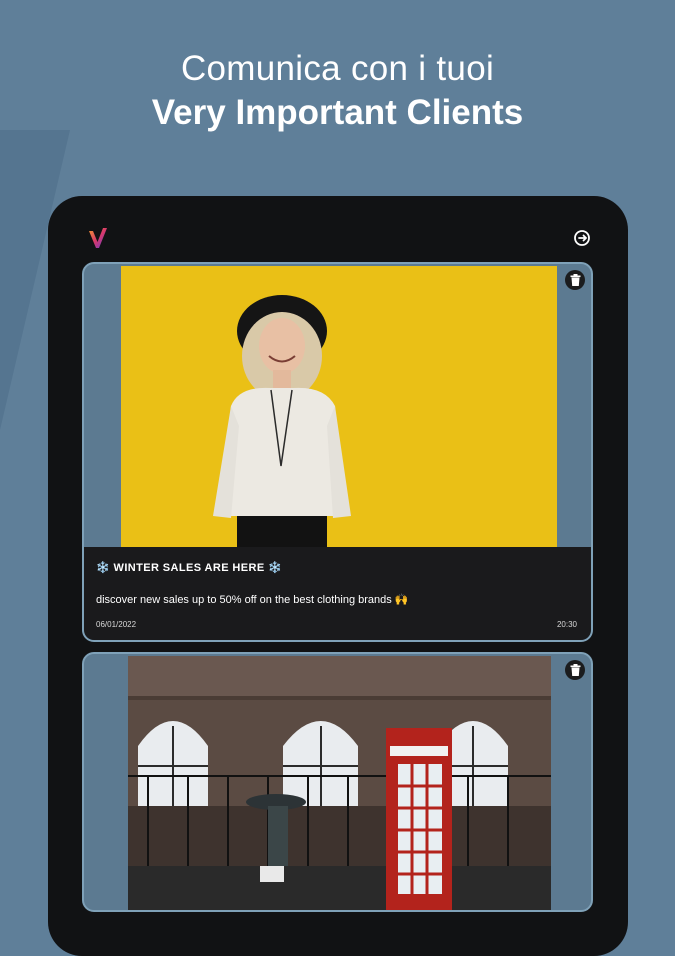 The image size is (675, 956). I want to click on headline-line-1: Comunica con i tuoi, so click(337, 68).